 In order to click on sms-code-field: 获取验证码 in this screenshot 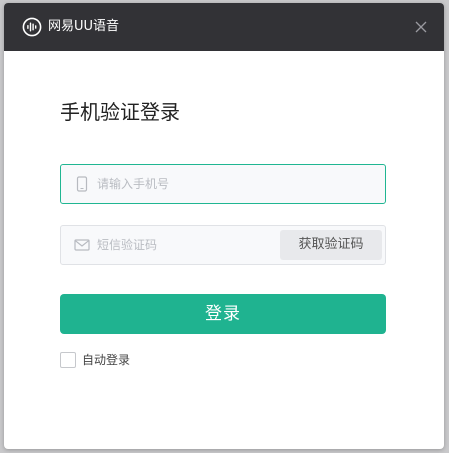, I will do `click(223, 245)`.